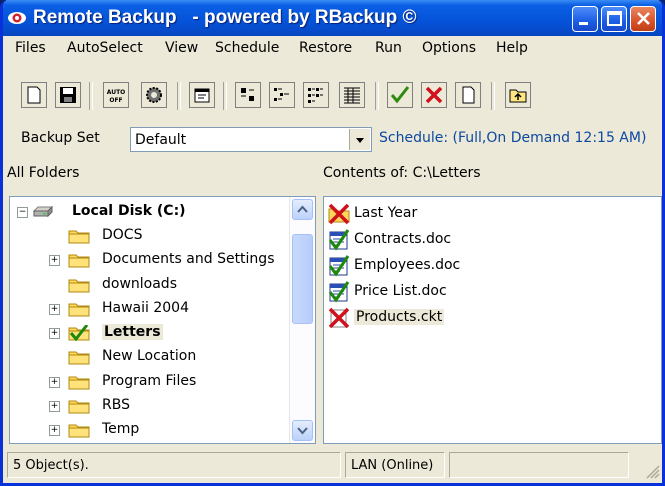  What do you see at coordinates (181, 48) in the screenshot?
I see `menu-view: View` at bounding box center [181, 48].